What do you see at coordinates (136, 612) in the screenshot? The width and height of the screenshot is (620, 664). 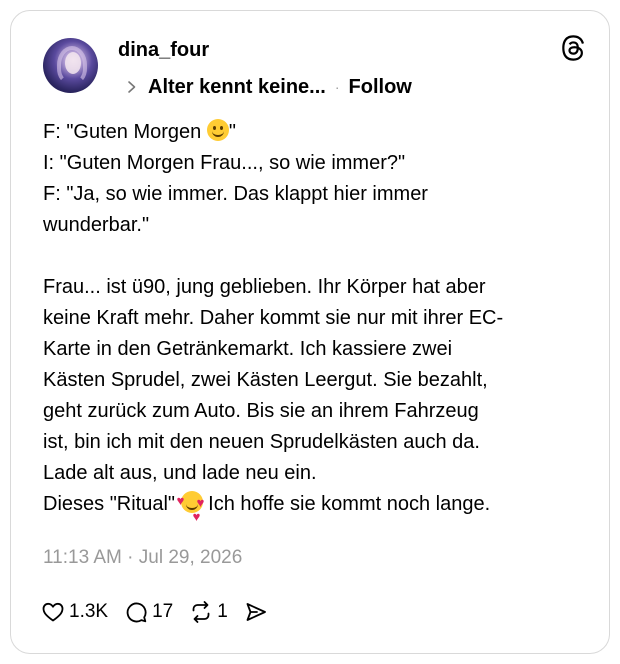 I see `comment-icon` at bounding box center [136, 612].